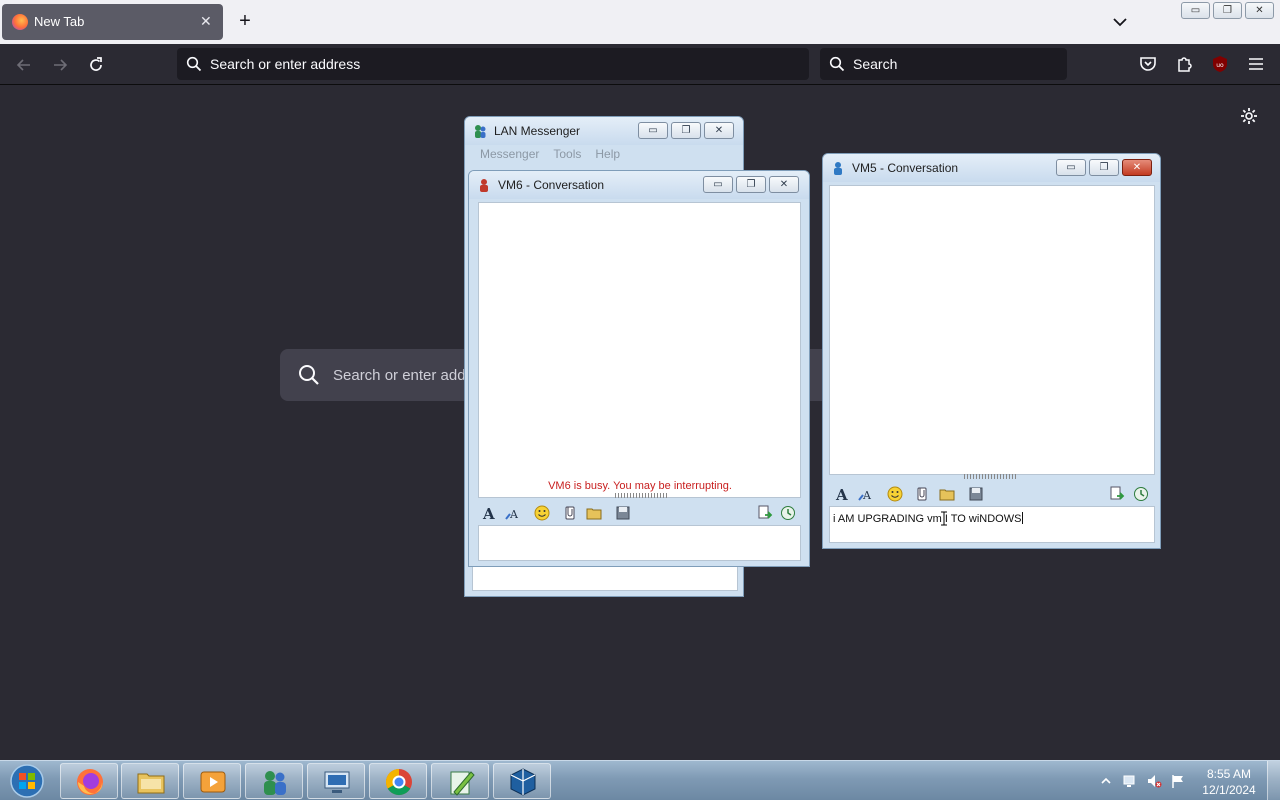  I want to click on vm5-window-controls: ▭ ❐ ✕, so click(1104, 167).